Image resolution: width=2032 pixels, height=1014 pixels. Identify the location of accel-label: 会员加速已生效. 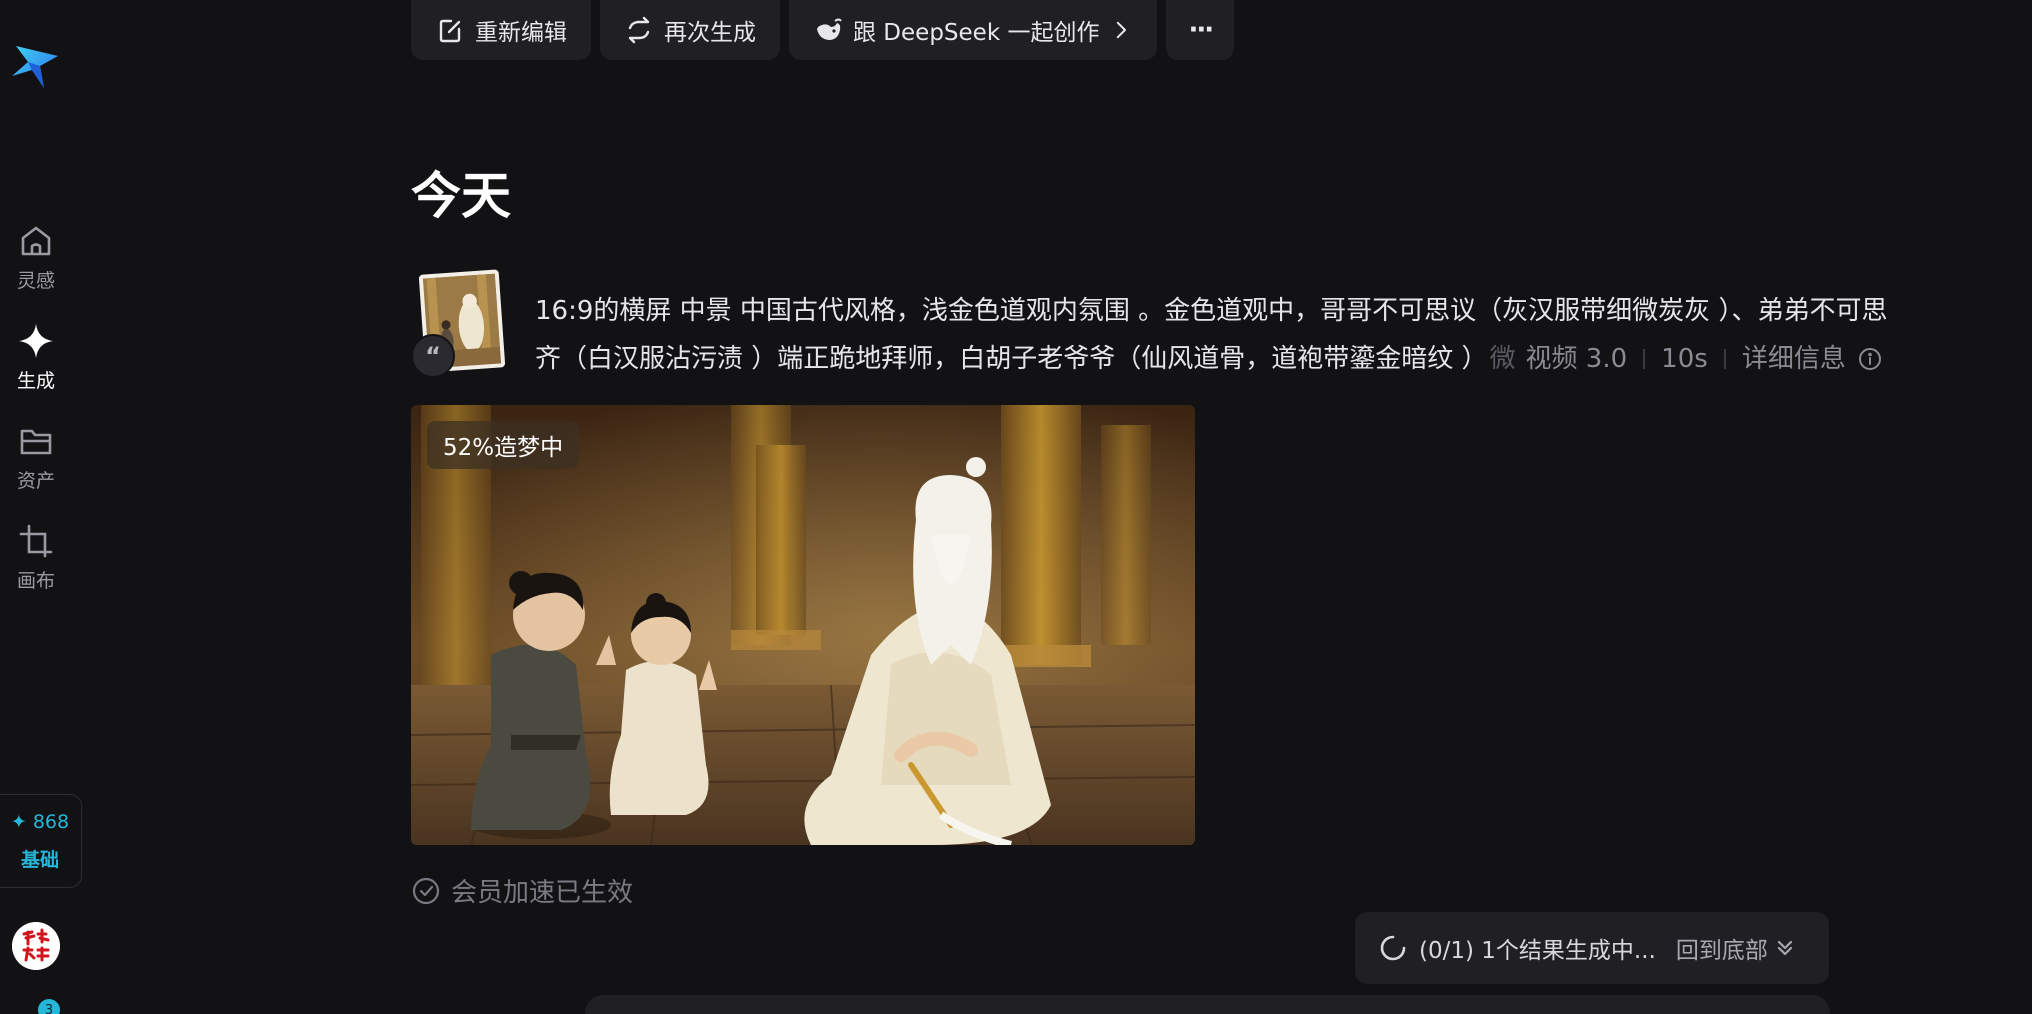
(542, 893).